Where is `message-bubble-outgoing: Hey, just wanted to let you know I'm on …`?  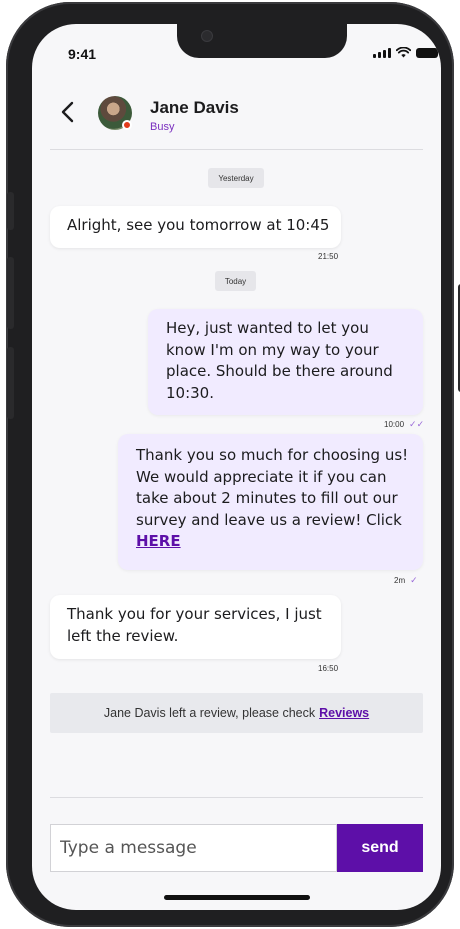 message-bubble-outgoing: Hey, just wanted to let you know I'm on … is located at coordinates (285, 362).